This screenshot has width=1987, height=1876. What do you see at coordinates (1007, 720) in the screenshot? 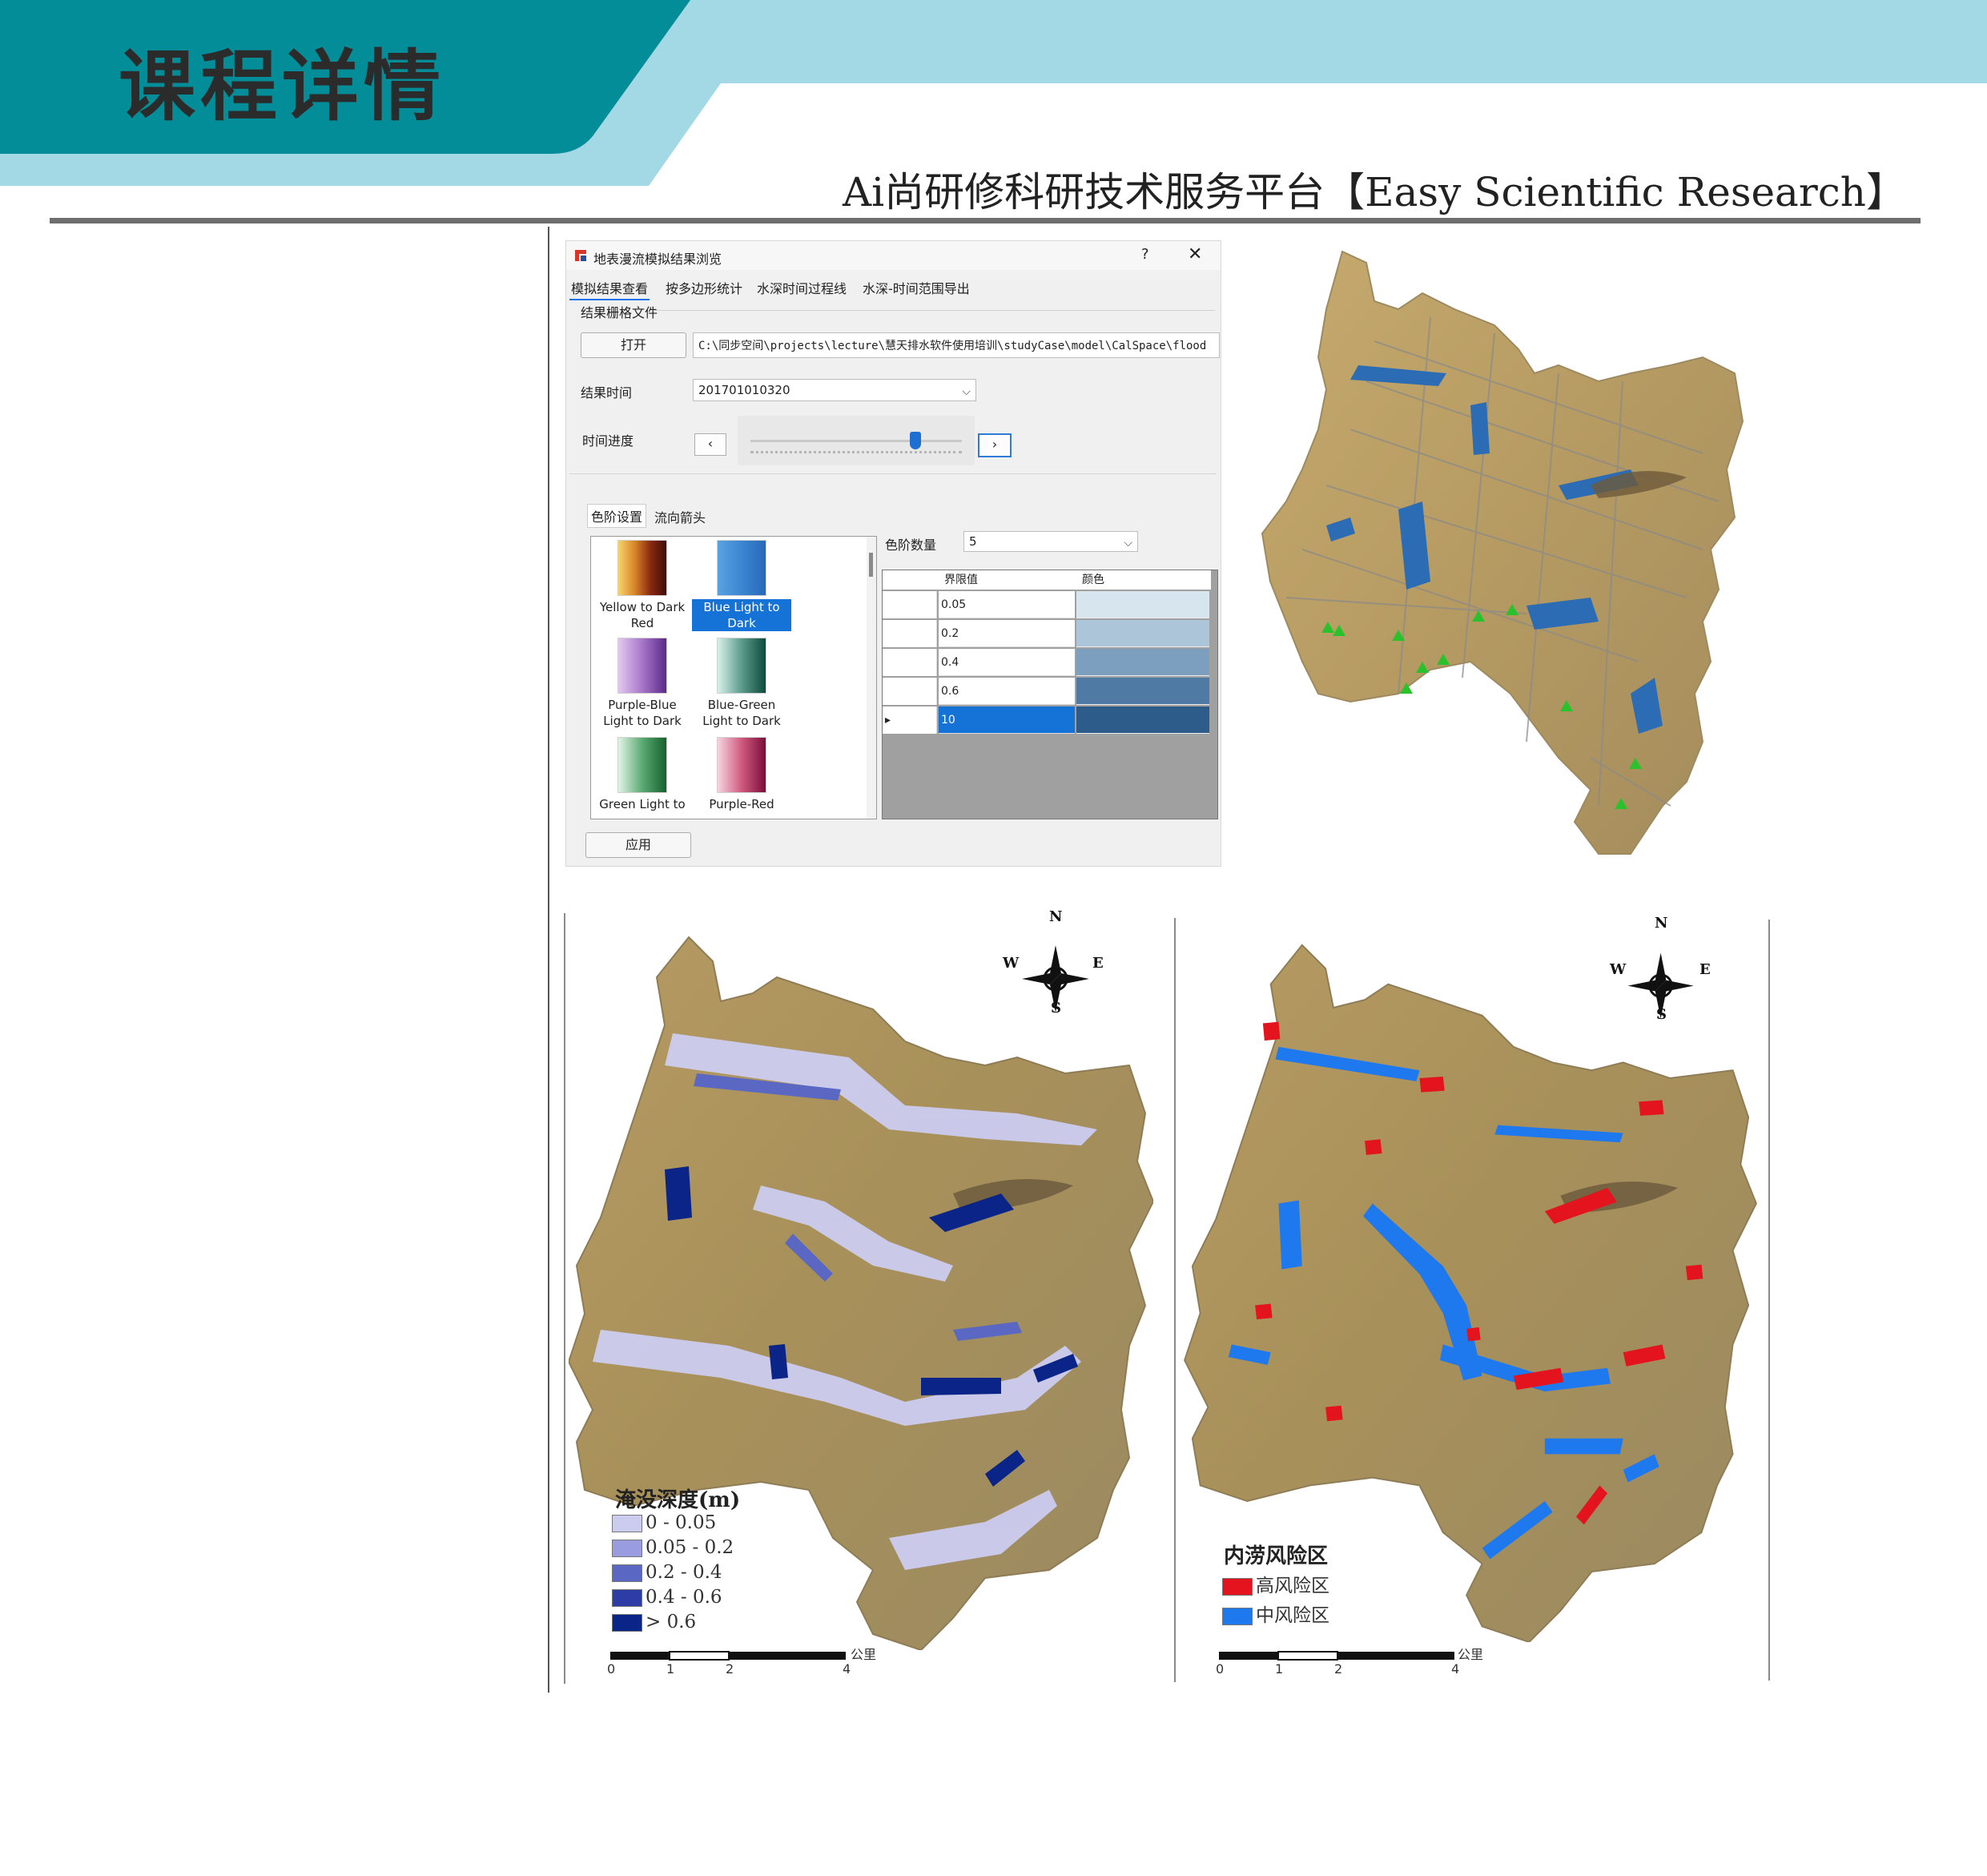
I see `break-value-cell: 10` at bounding box center [1007, 720].